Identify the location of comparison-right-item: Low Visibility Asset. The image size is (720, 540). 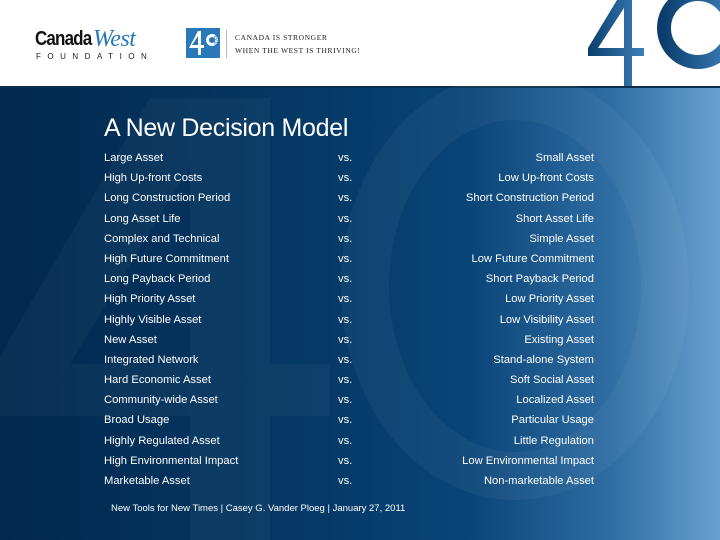
(546, 319).